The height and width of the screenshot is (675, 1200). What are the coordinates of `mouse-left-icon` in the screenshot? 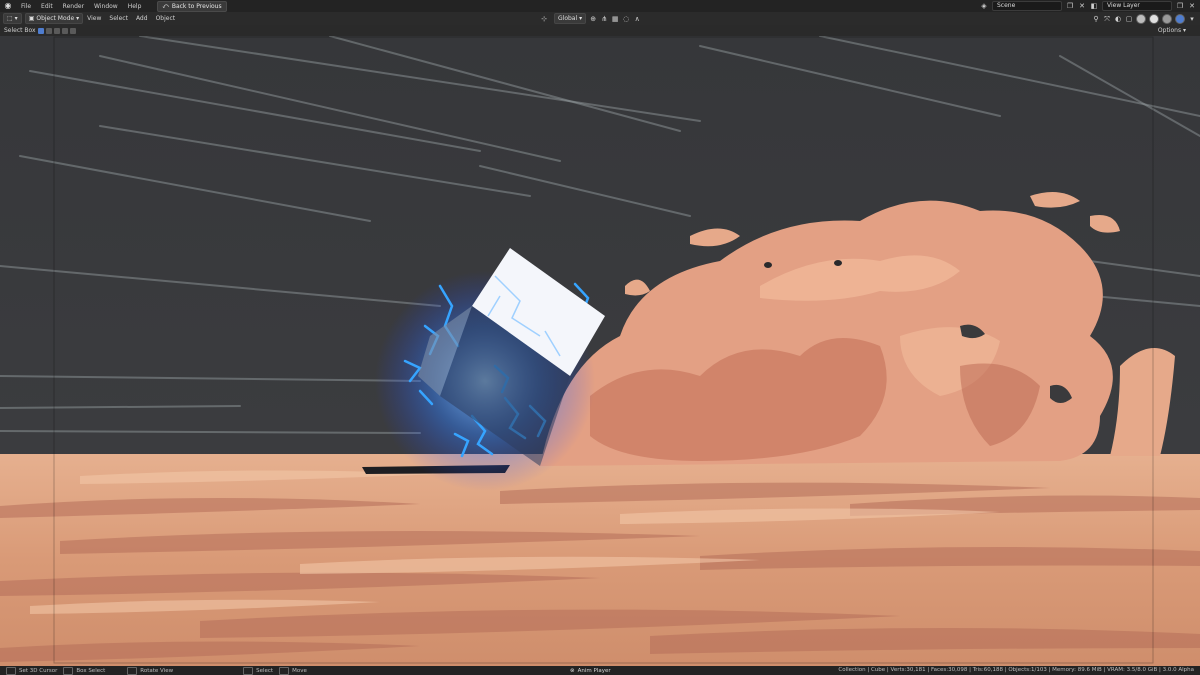 It's located at (11, 670).